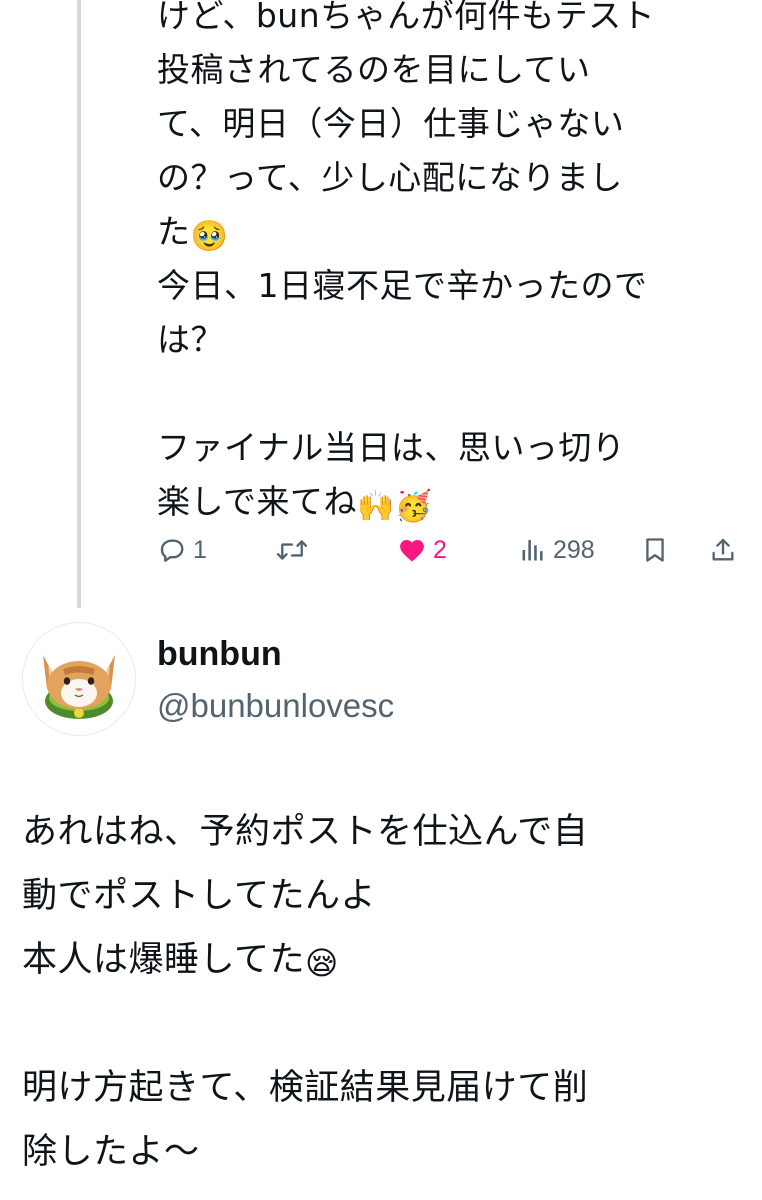  I want to click on reply-post-line: 明け方起きて、検証結果見届けて削, so click(305, 1088).